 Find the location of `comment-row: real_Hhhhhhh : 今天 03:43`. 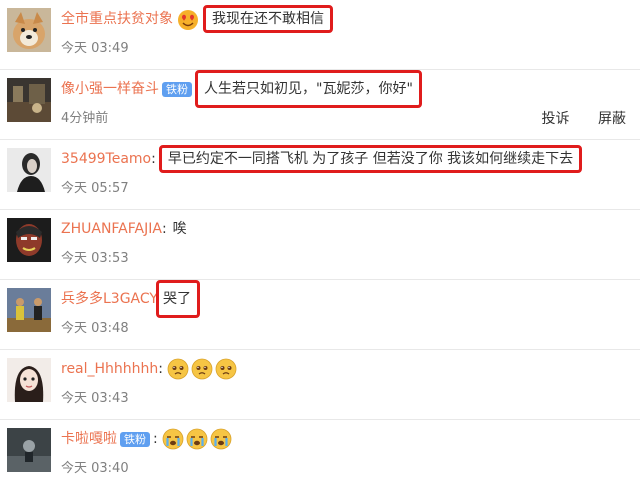

comment-row: real_Hhhhhhh : 今天 03:43 is located at coordinates (320, 385).